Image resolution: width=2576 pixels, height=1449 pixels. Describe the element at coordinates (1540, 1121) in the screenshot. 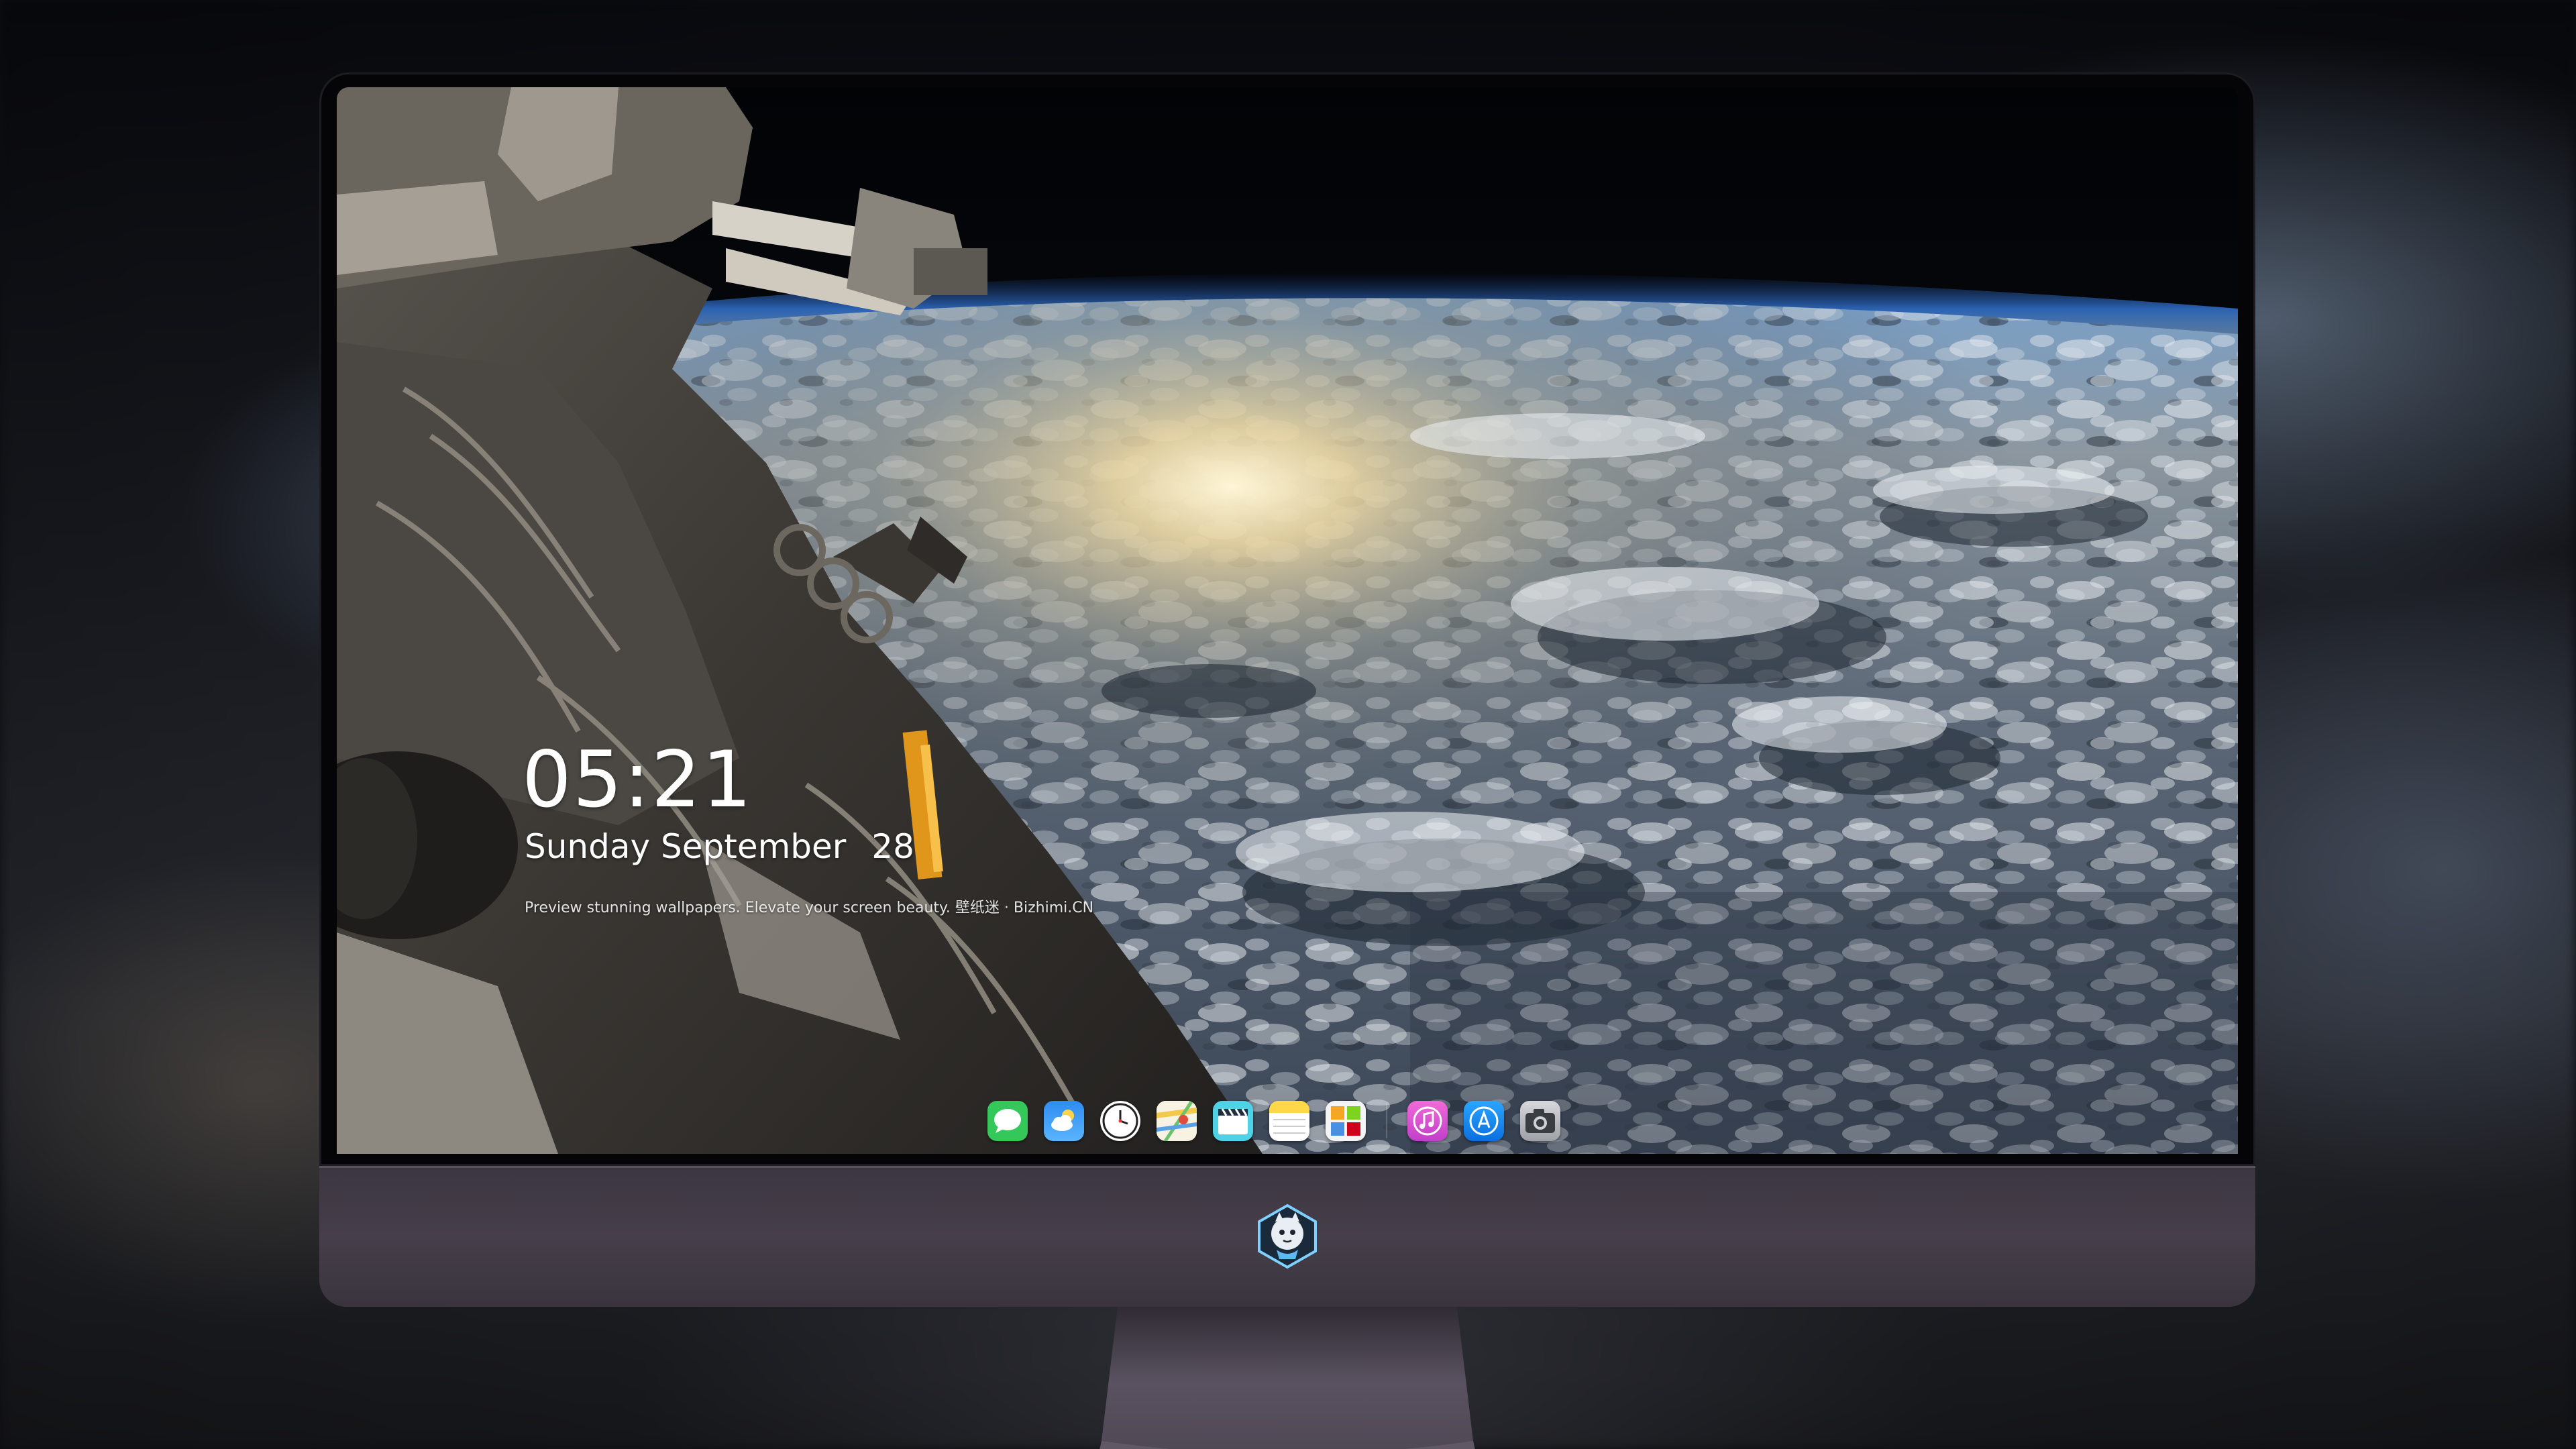

I see `camera-icon` at that location.